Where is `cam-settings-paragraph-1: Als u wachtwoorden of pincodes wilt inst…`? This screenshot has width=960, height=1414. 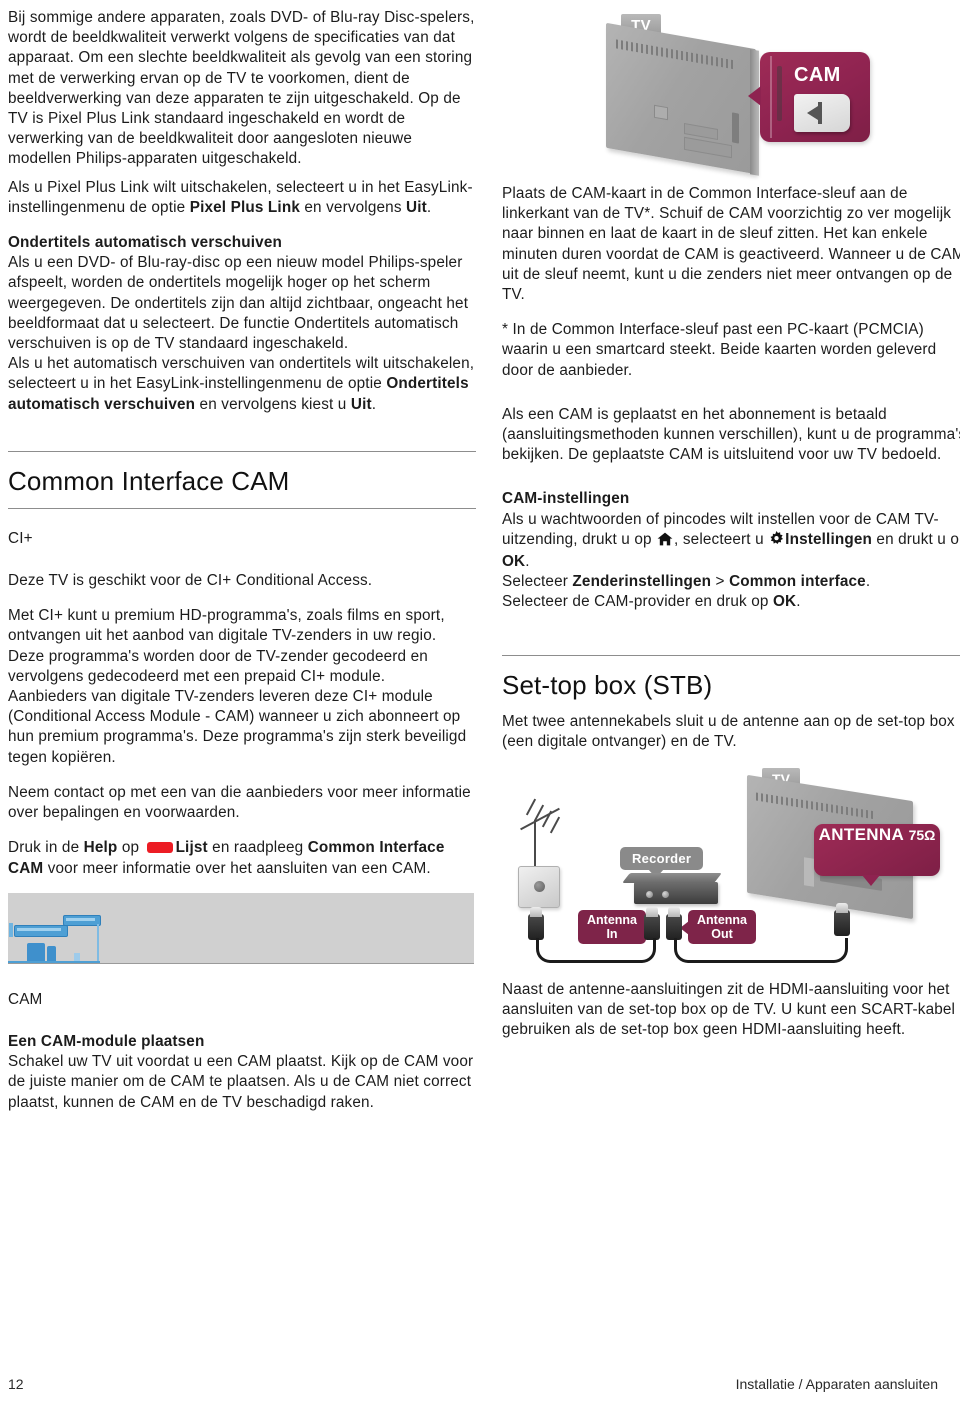 cam-settings-paragraph-1: Als u wachtwoorden of pincodes wilt inst… is located at coordinates (731, 541).